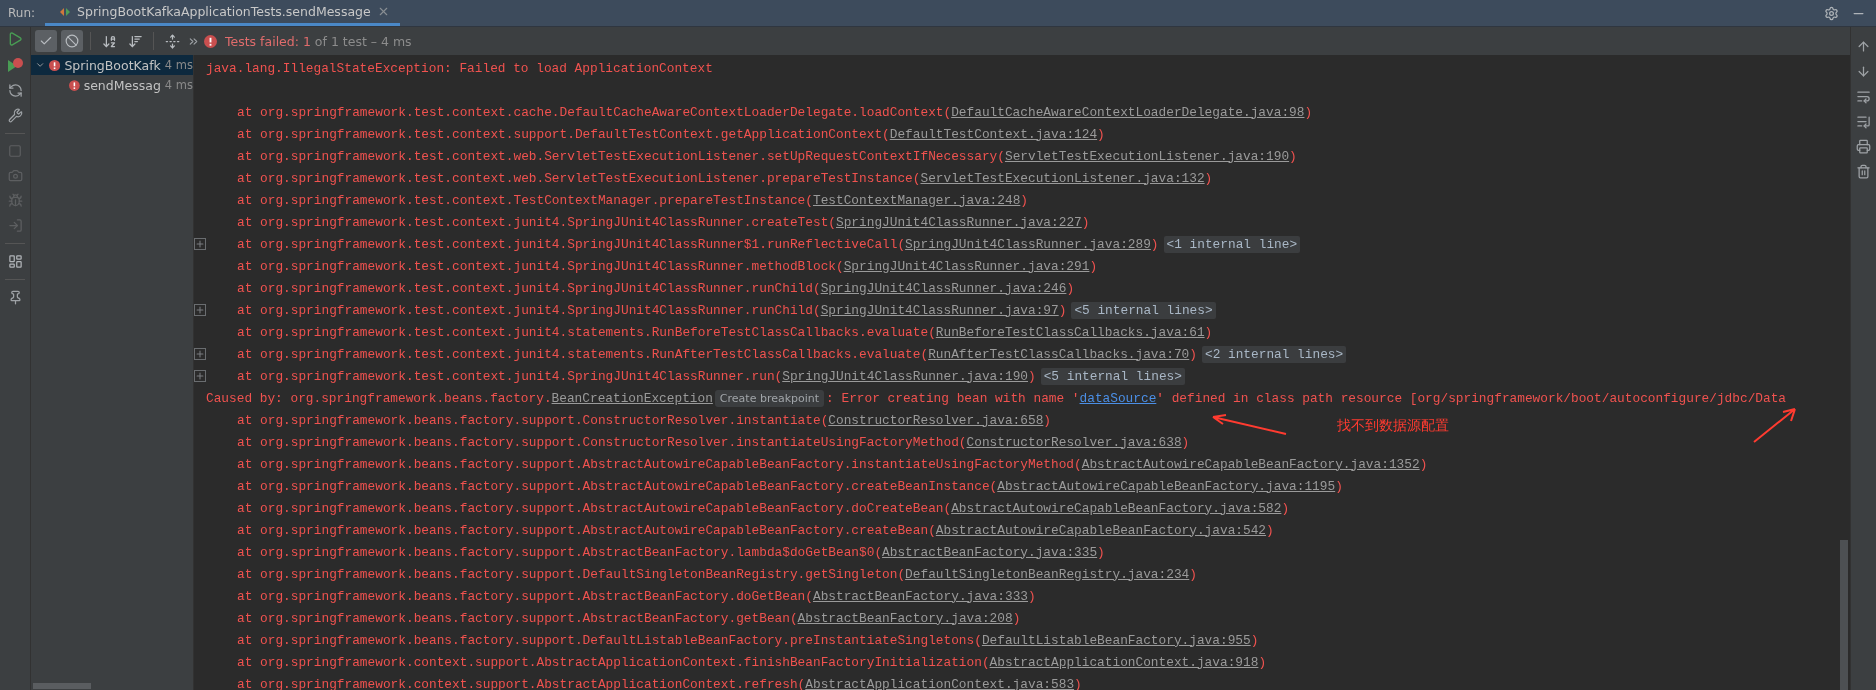 The image size is (1876, 690). I want to click on stack-trace-line: at org.springframework.beans.factory.support.ConstructorResolver.instantiate(ConstructorResolver.java:658), so click(644, 420).